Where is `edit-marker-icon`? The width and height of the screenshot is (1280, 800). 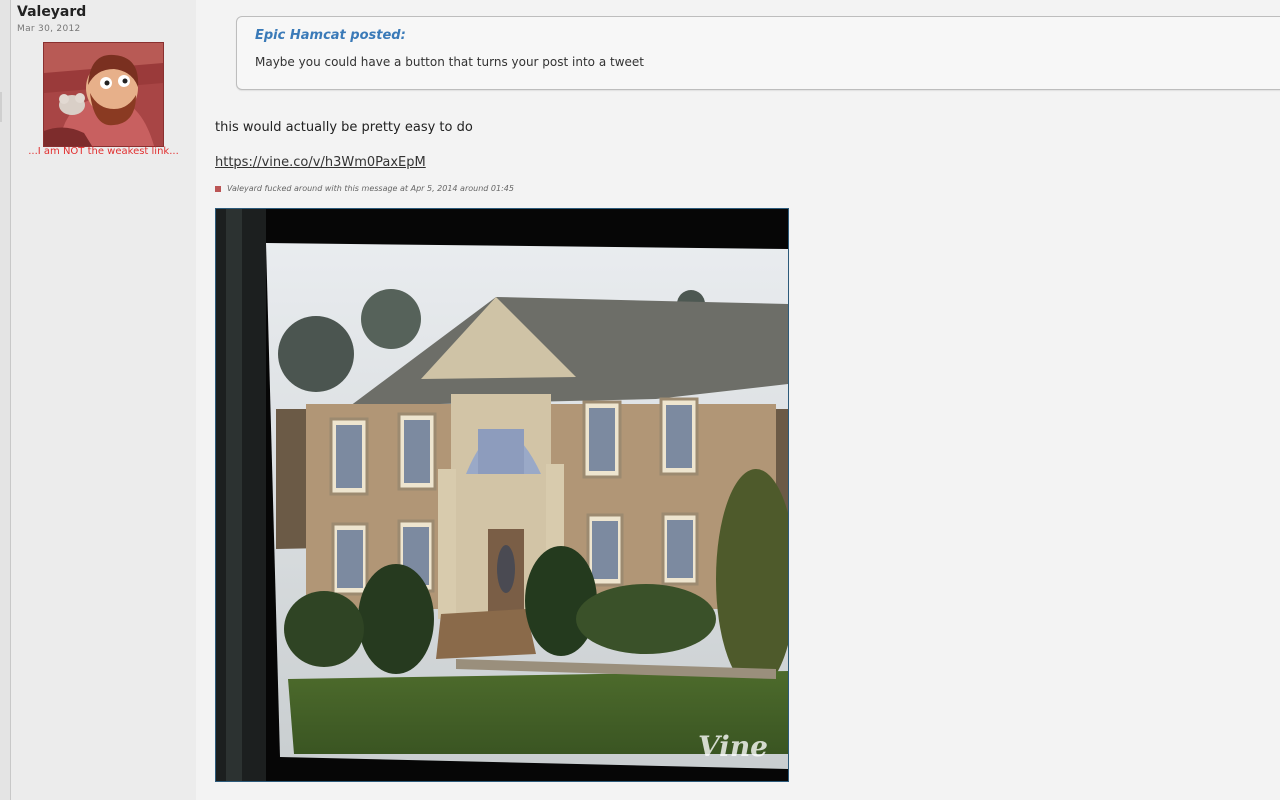
edit-marker-icon is located at coordinates (218, 188).